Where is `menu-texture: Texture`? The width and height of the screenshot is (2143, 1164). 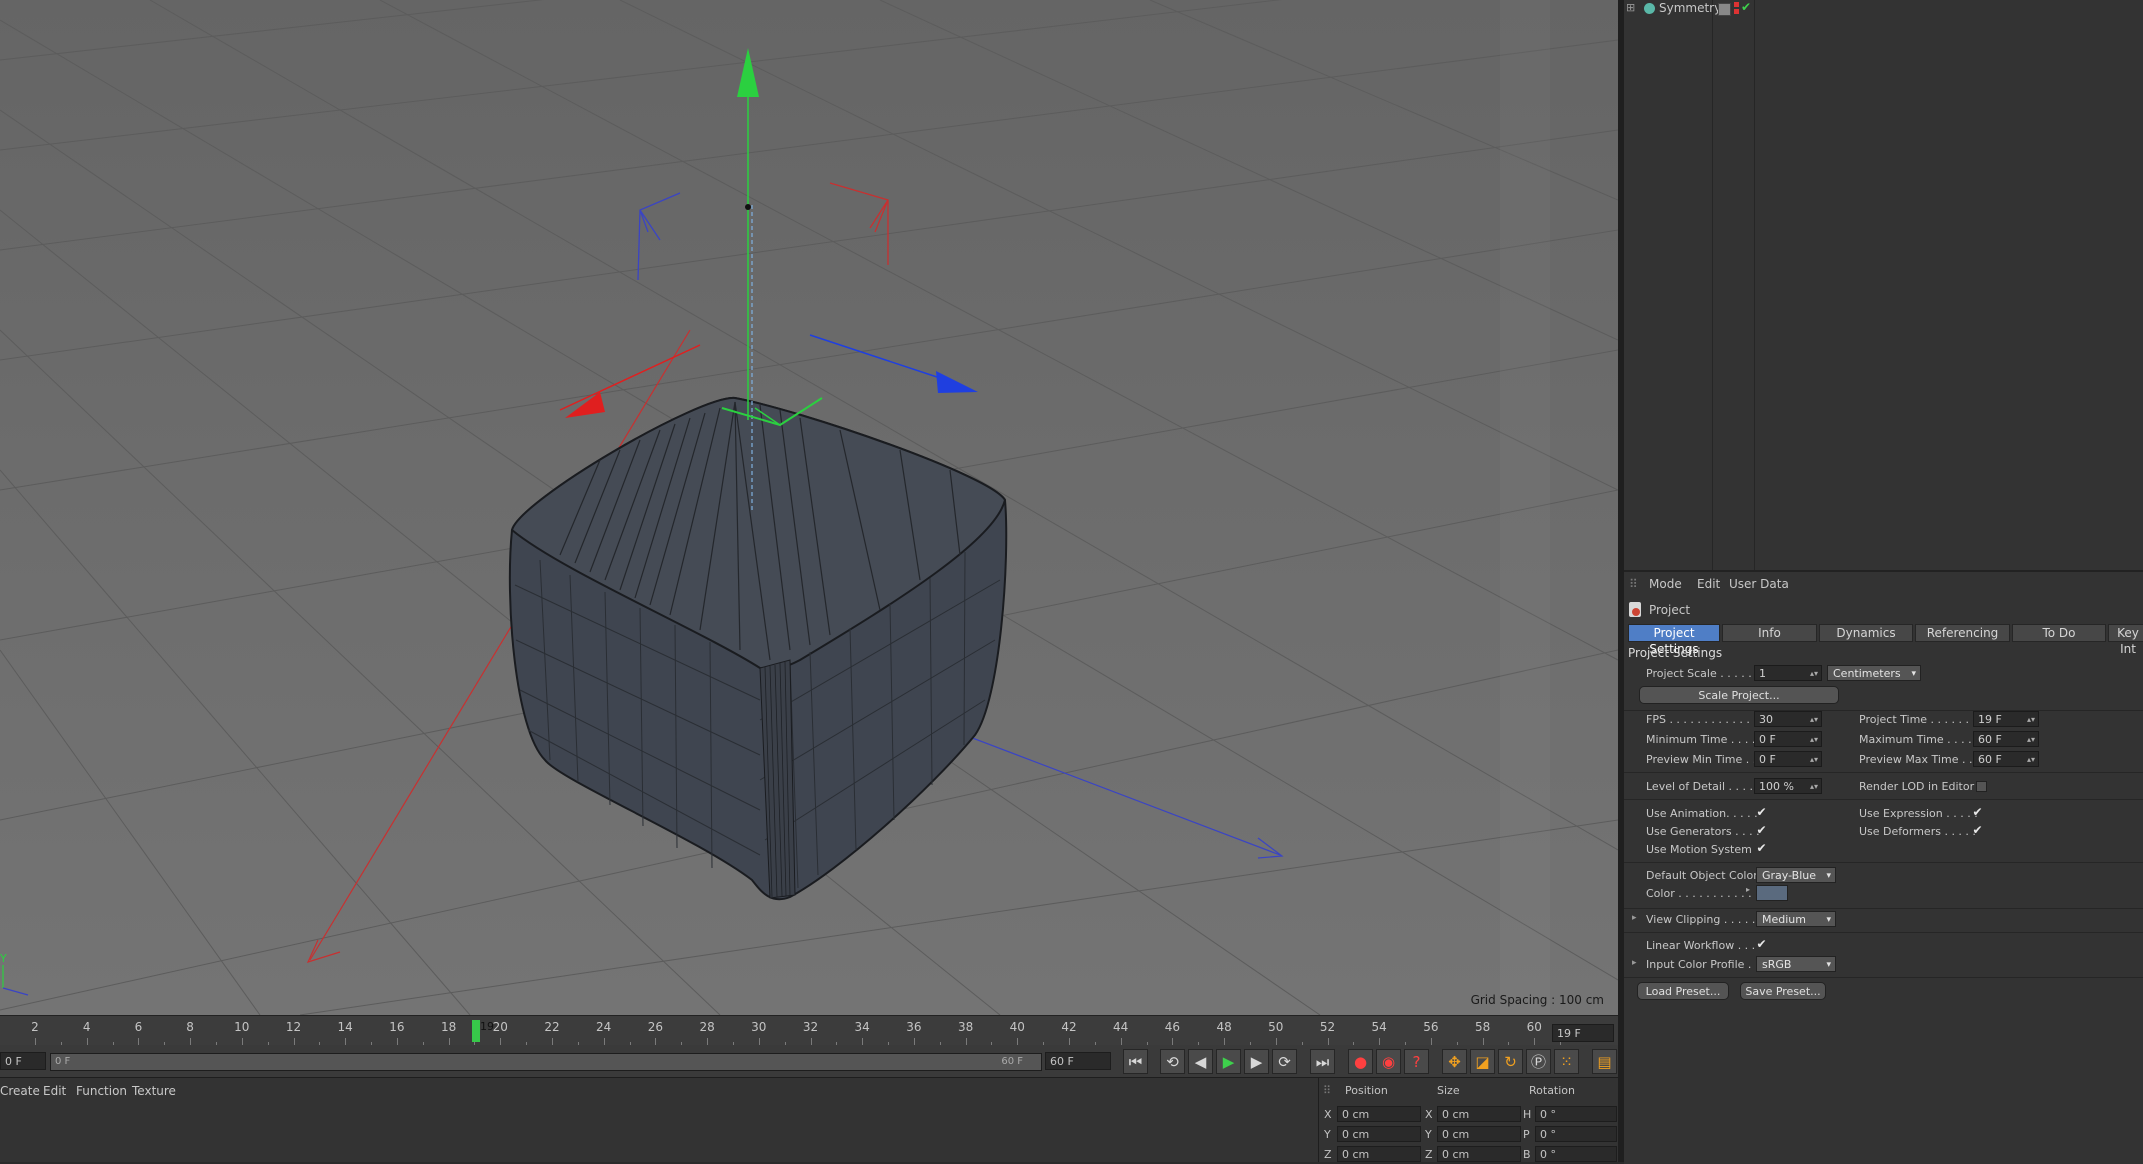 menu-texture: Texture is located at coordinates (154, 1091).